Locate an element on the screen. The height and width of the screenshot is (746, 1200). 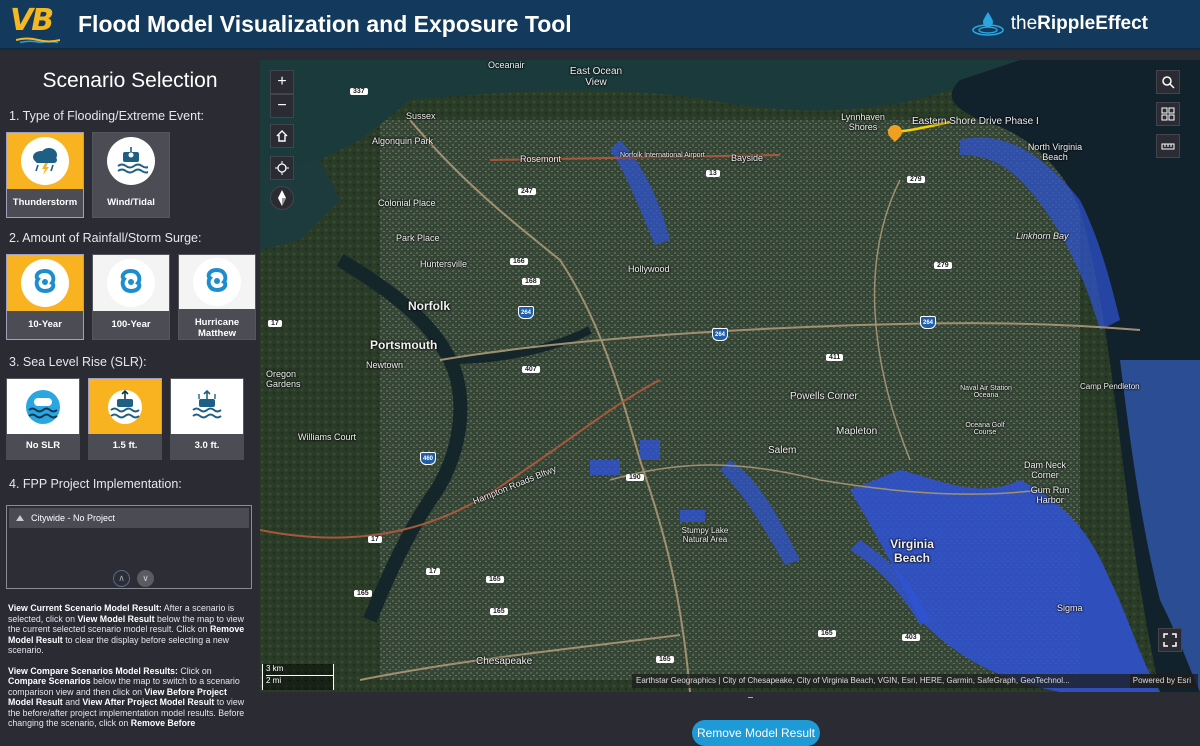
rainfall-options: 10-Year 100-Year Hurricane Matthew is located at coordinates (133, 297).